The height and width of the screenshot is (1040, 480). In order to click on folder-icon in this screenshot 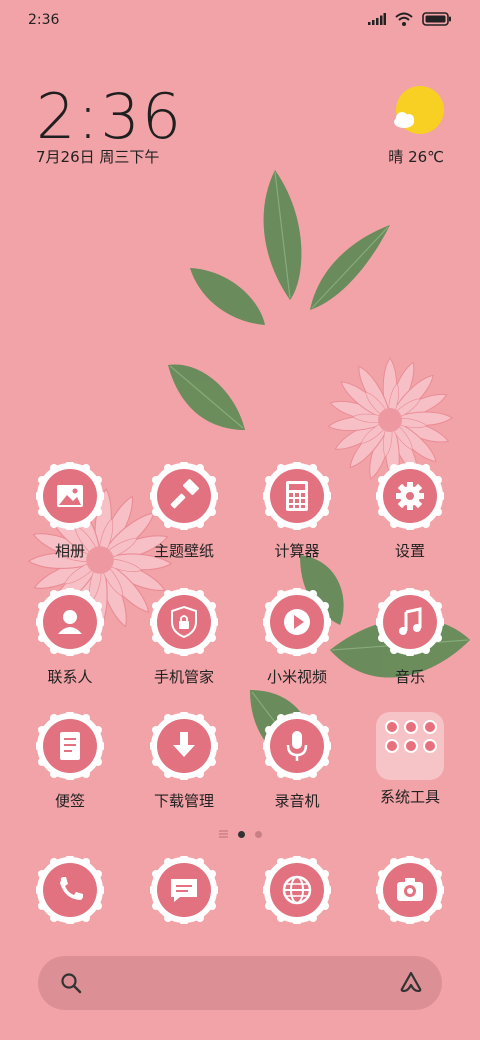, I will do `click(410, 746)`.